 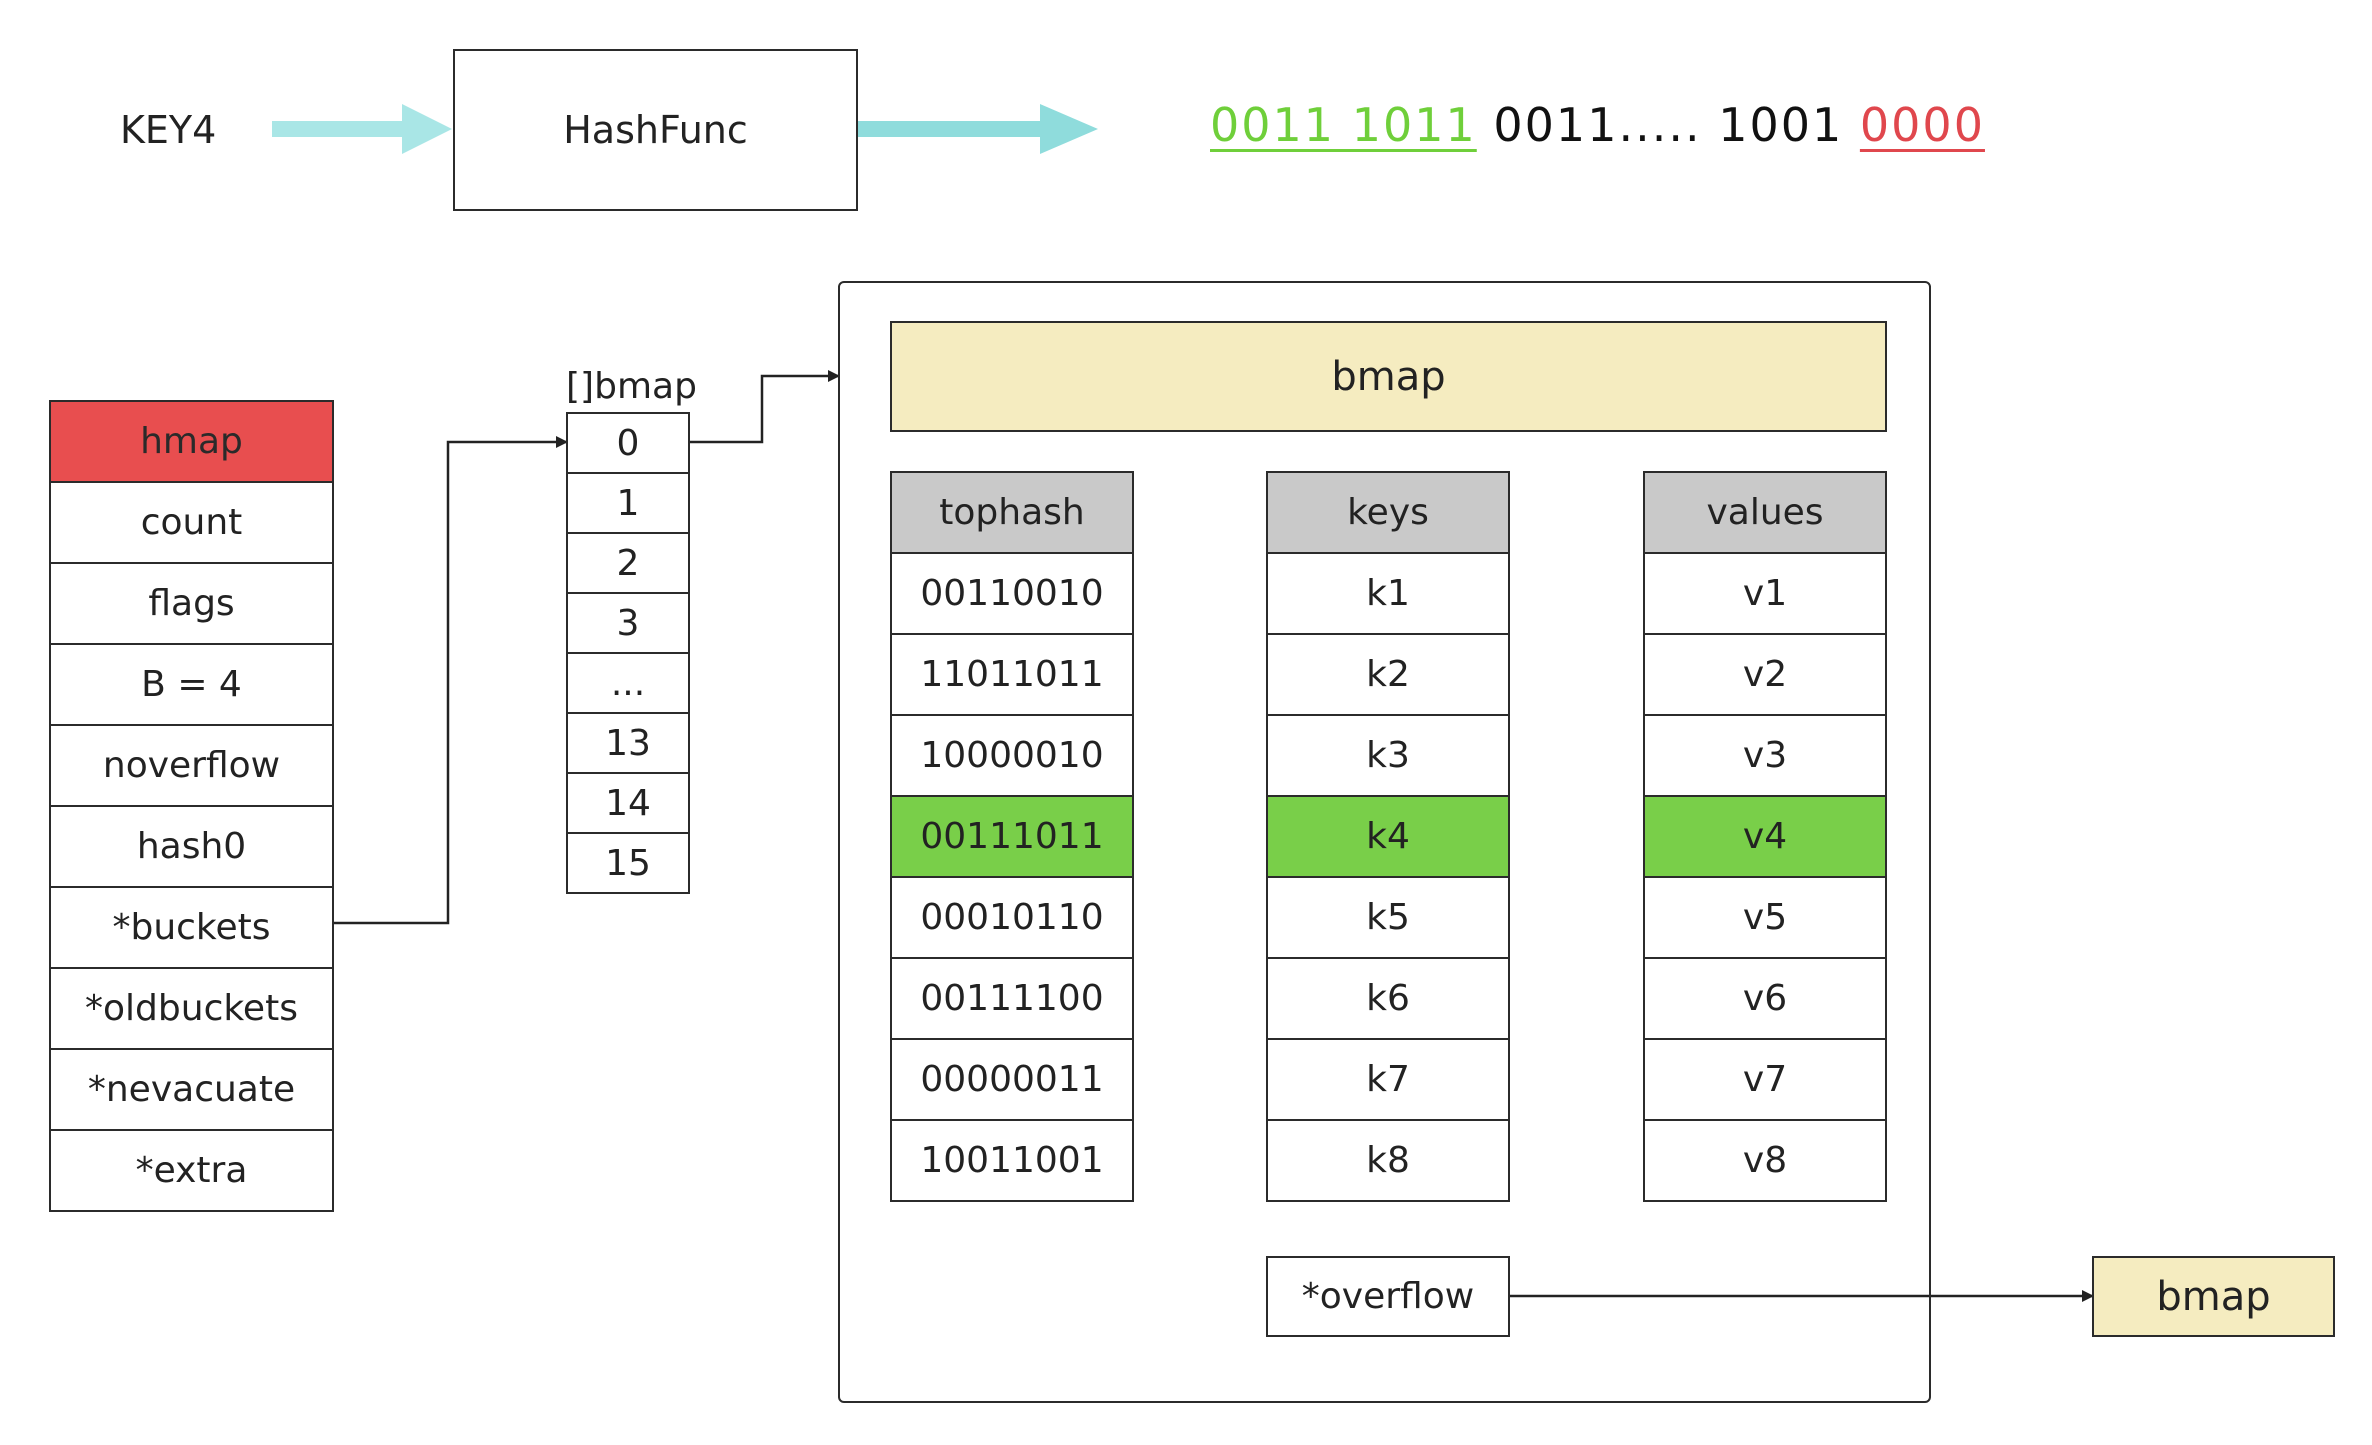 What do you see at coordinates (628, 443) in the screenshot?
I see `bucket-index-0: 0` at bounding box center [628, 443].